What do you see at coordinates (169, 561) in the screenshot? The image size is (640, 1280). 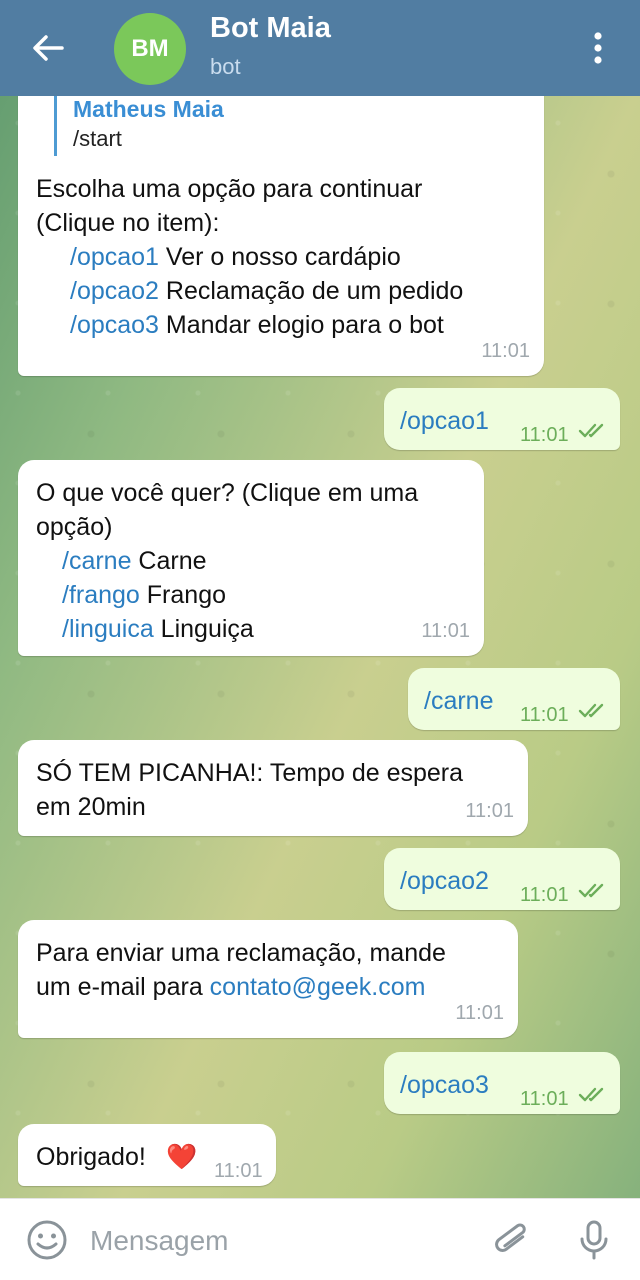 I see `option-text: Carne` at bounding box center [169, 561].